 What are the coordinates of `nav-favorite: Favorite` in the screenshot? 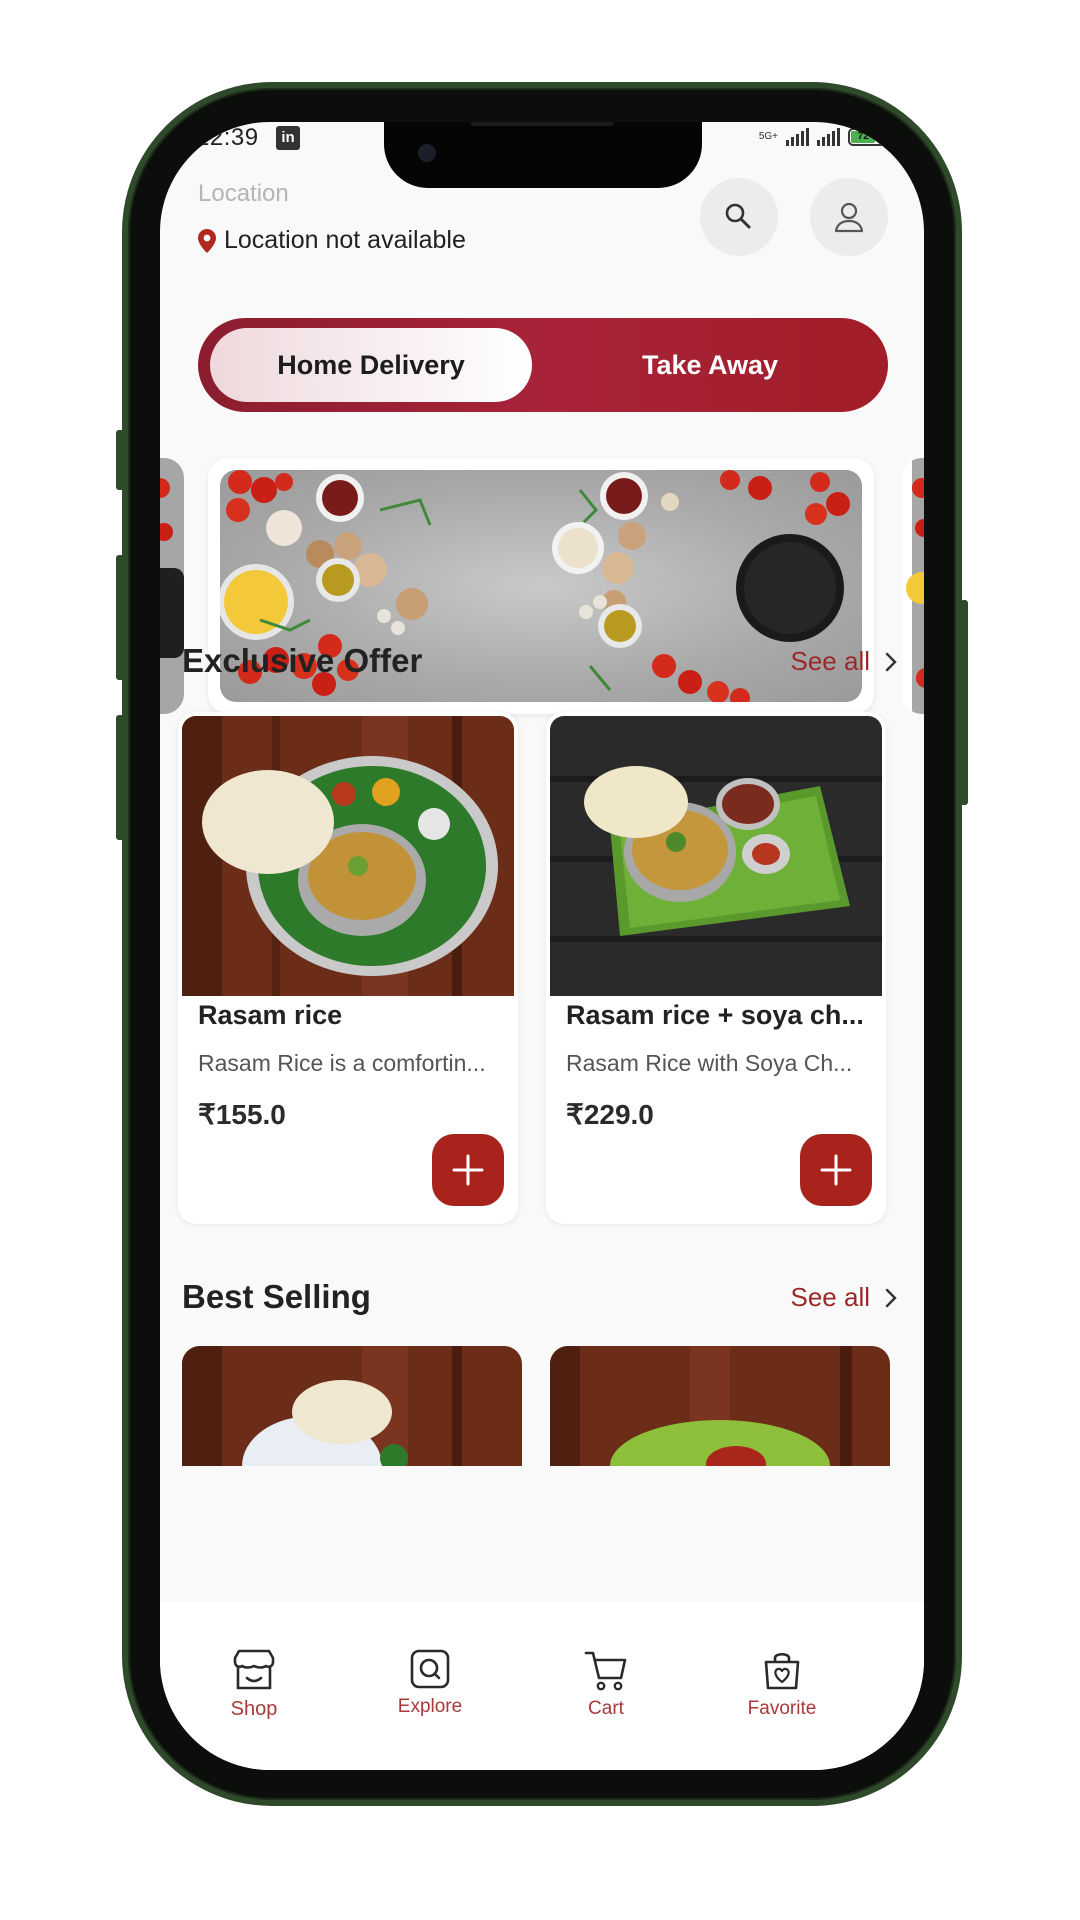 It's located at (782, 1684).